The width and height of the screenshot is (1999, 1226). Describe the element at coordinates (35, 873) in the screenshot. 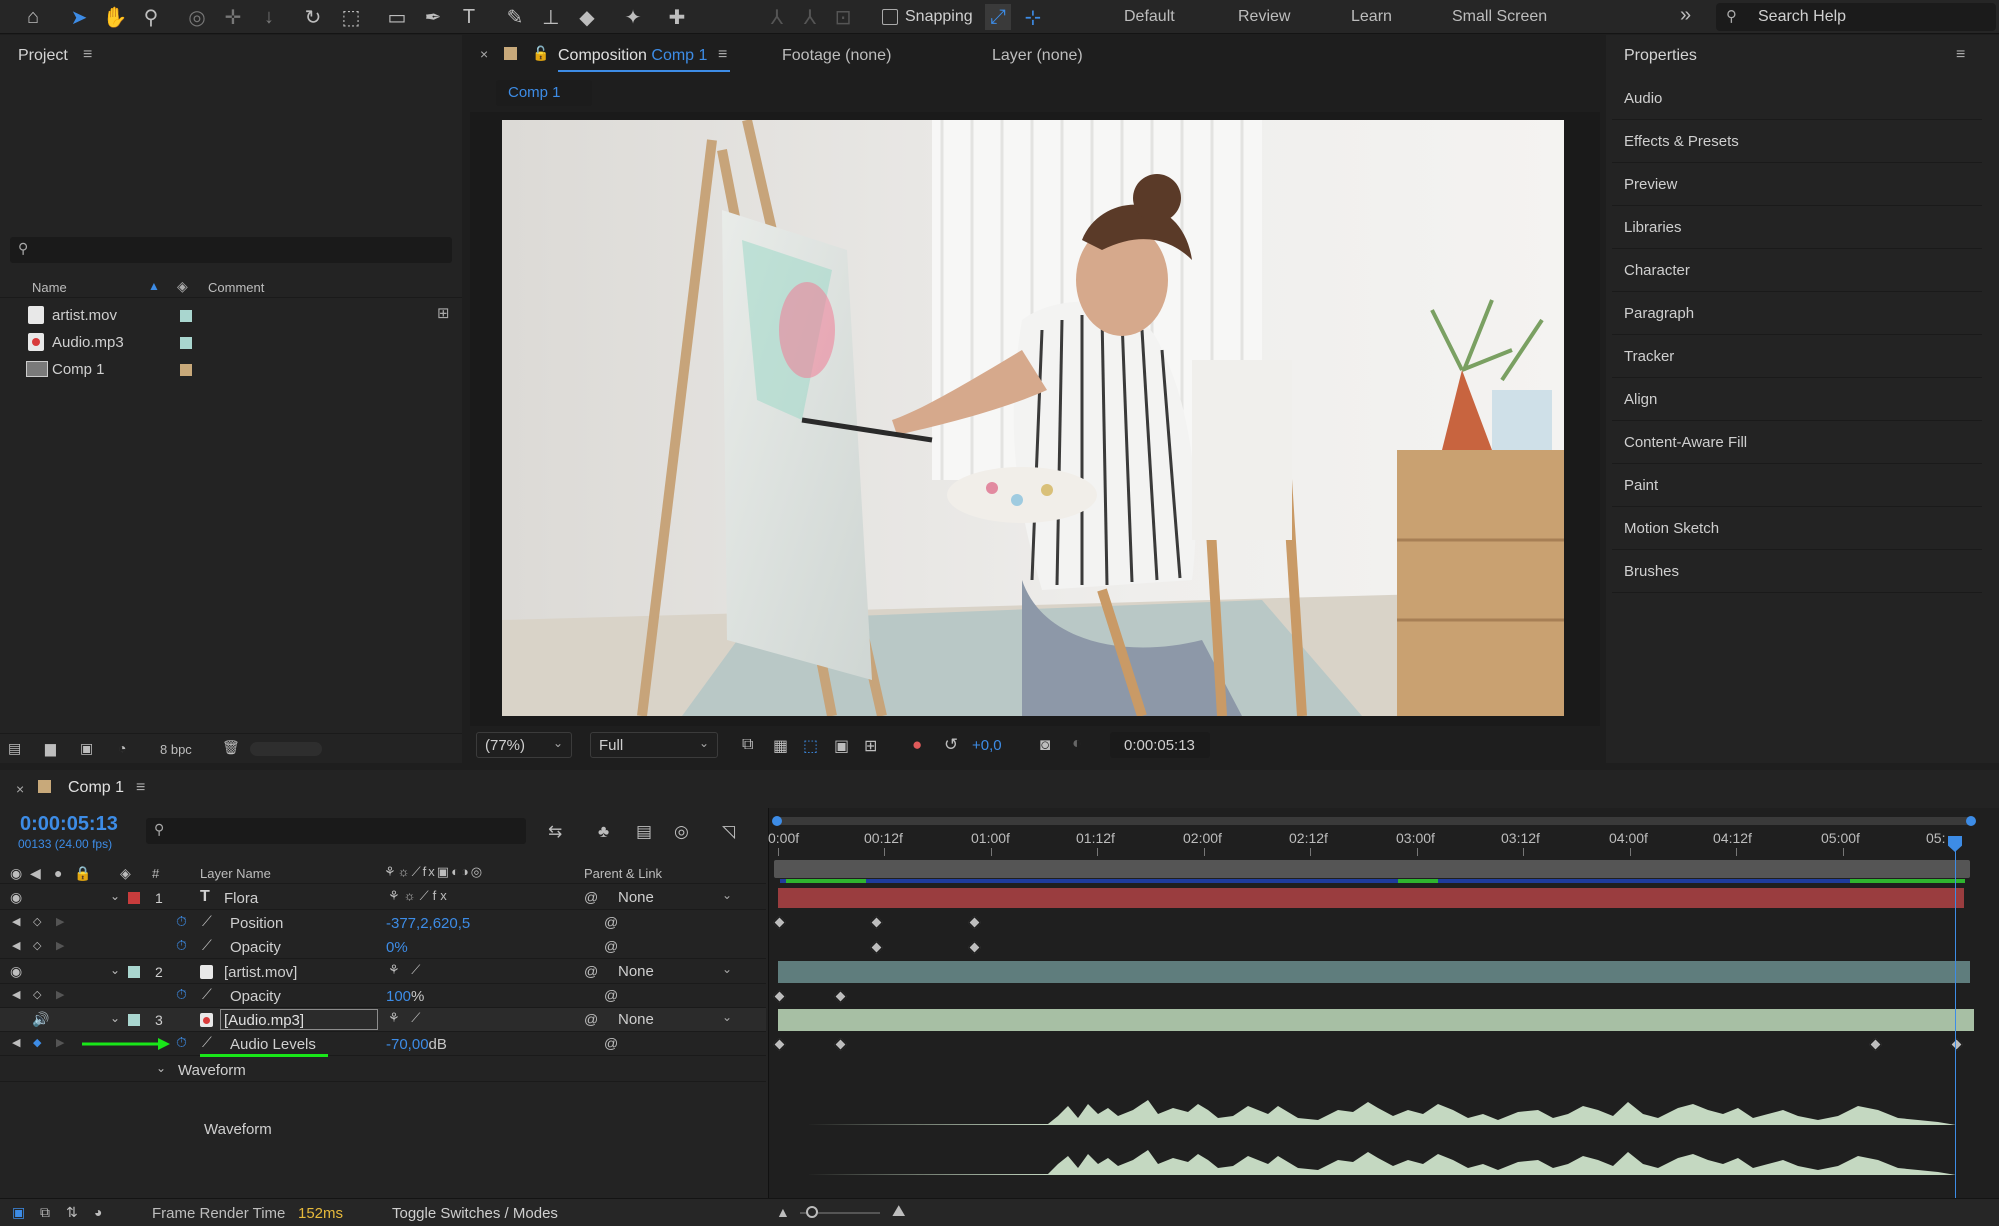

I see `audio-speaker-icon: ◀` at that location.